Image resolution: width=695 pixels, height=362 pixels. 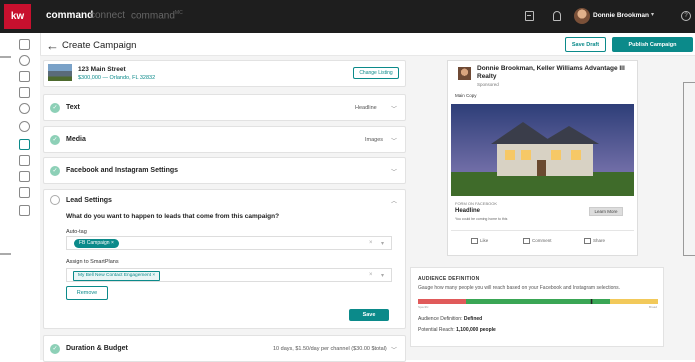 What do you see at coordinates (449, 279) in the screenshot?
I see `audience-title: AUDIENCE DEFINITION` at bounding box center [449, 279].